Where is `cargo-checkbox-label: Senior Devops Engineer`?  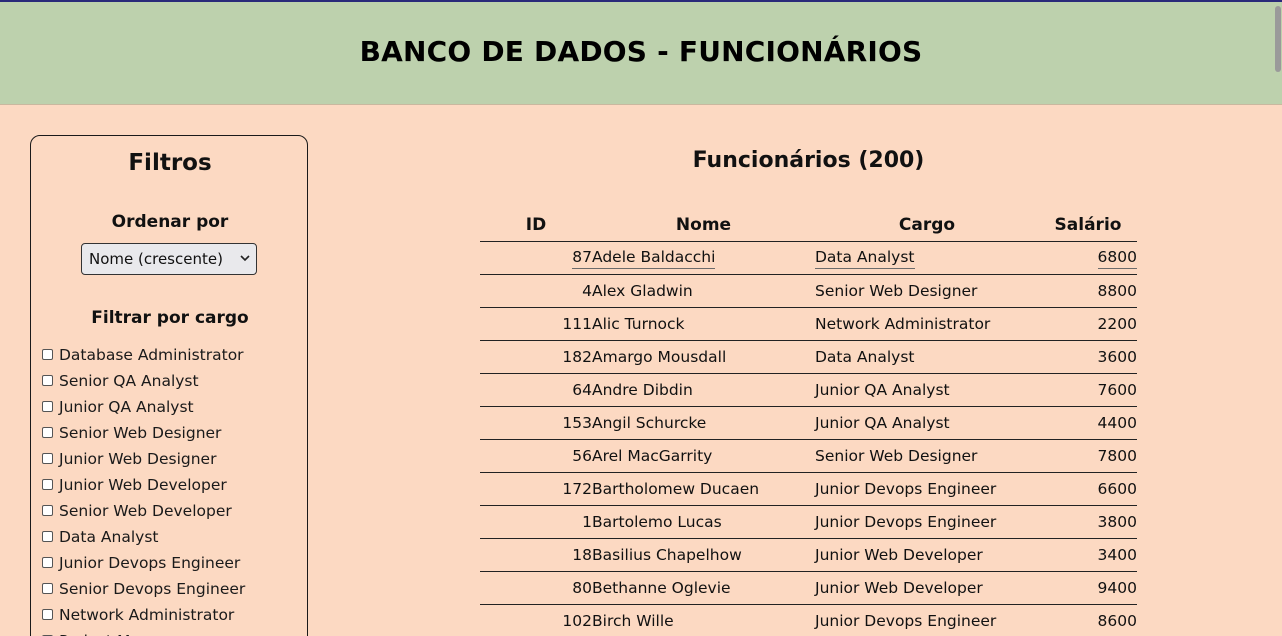
cargo-checkbox-label: Senior Devops Engineer is located at coordinates (152, 589).